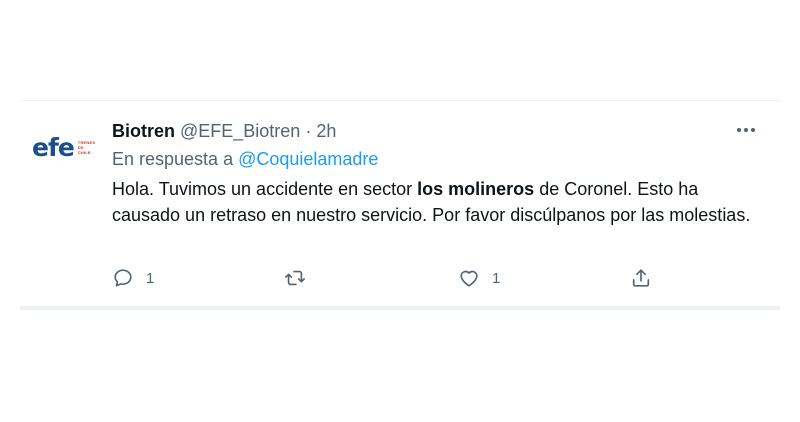  Describe the element at coordinates (496, 278) in the screenshot. I see `like-count: 1` at that location.